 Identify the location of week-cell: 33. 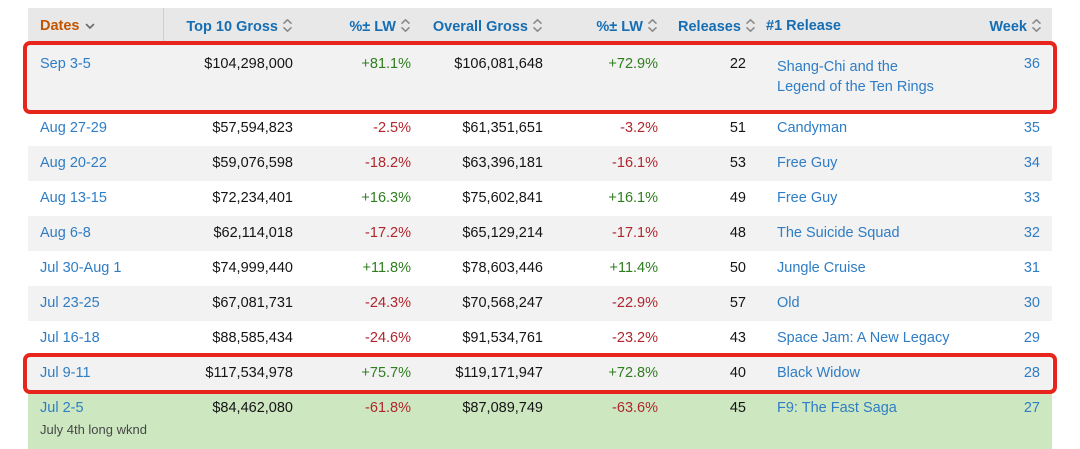
(1006, 198).